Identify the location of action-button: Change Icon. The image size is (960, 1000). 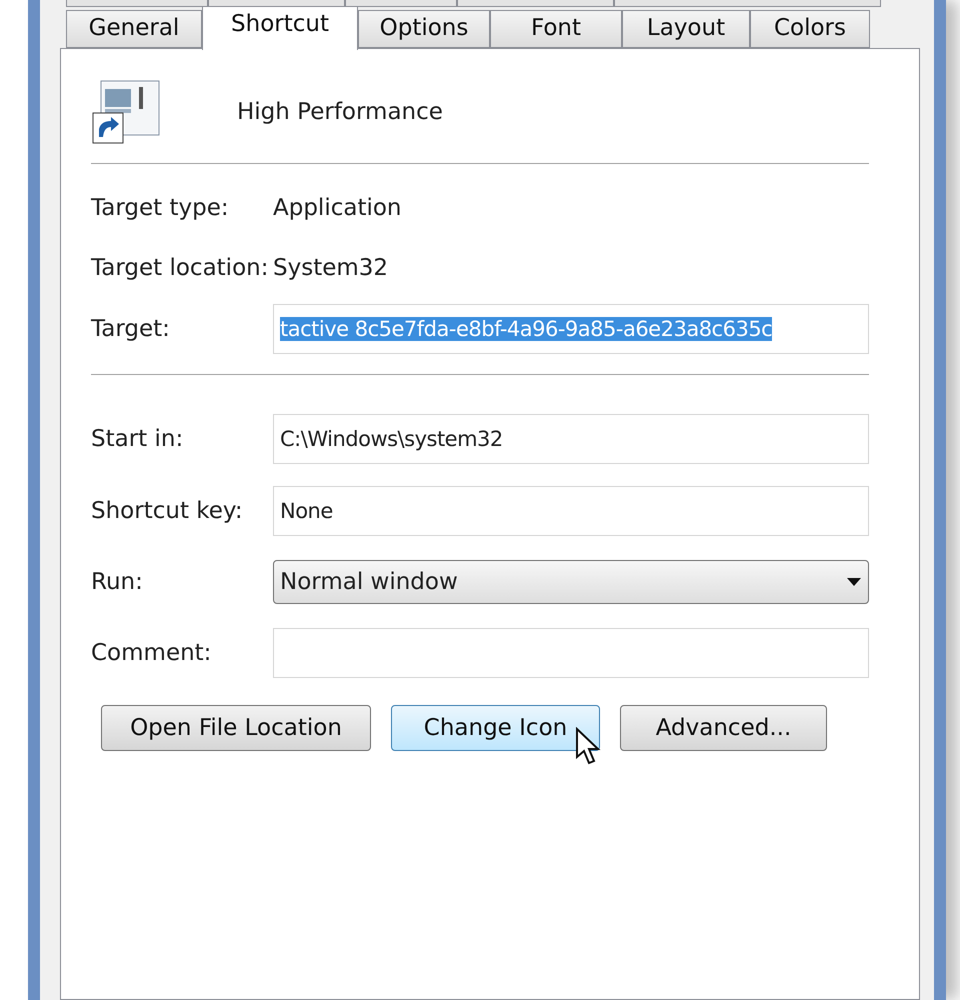
(495, 728).